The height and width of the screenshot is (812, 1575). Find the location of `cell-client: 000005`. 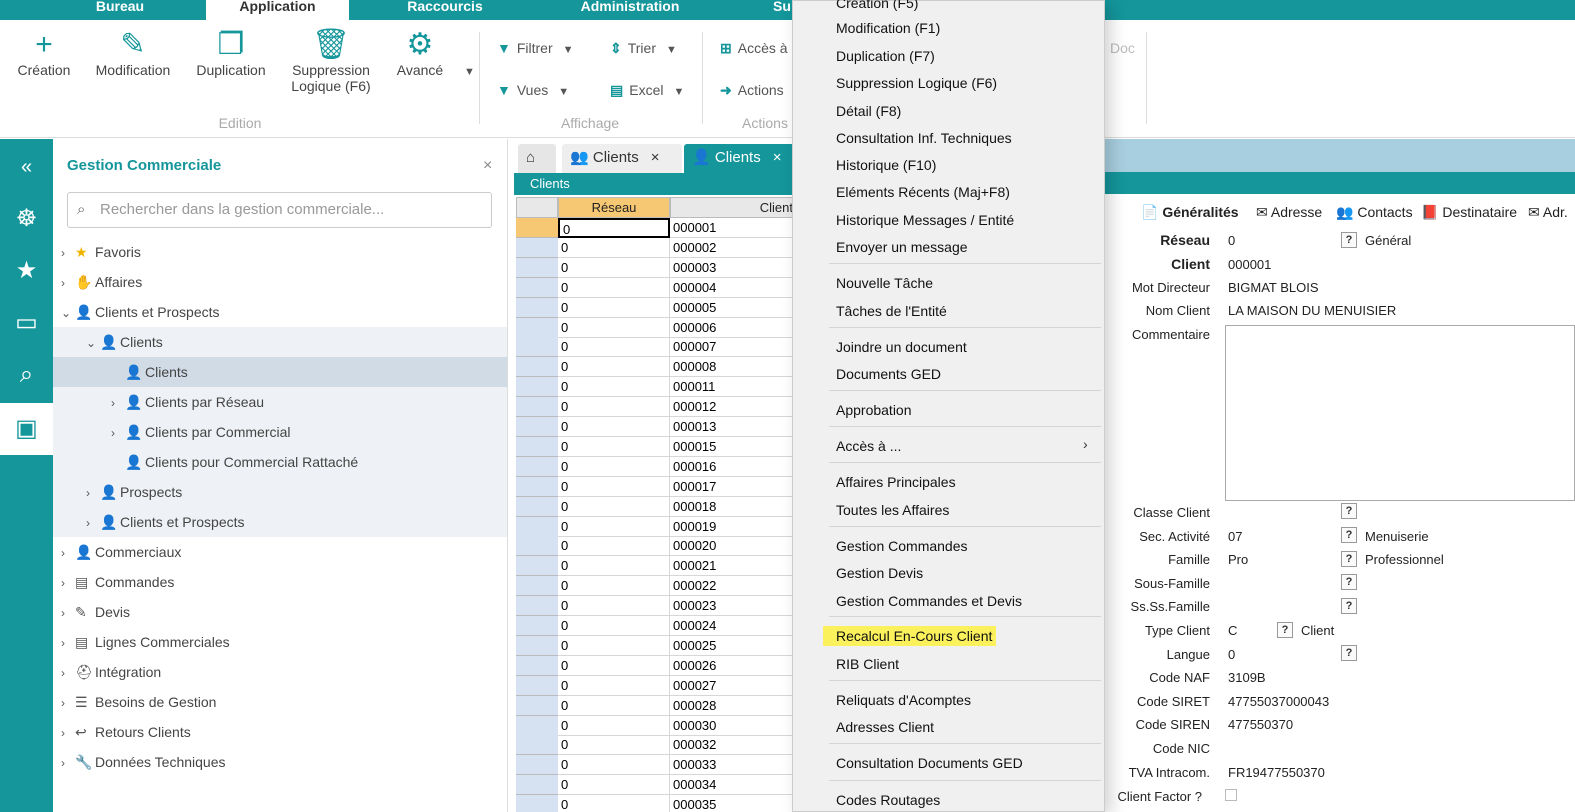

cell-client: 000005 is located at coordinates (738, 307).